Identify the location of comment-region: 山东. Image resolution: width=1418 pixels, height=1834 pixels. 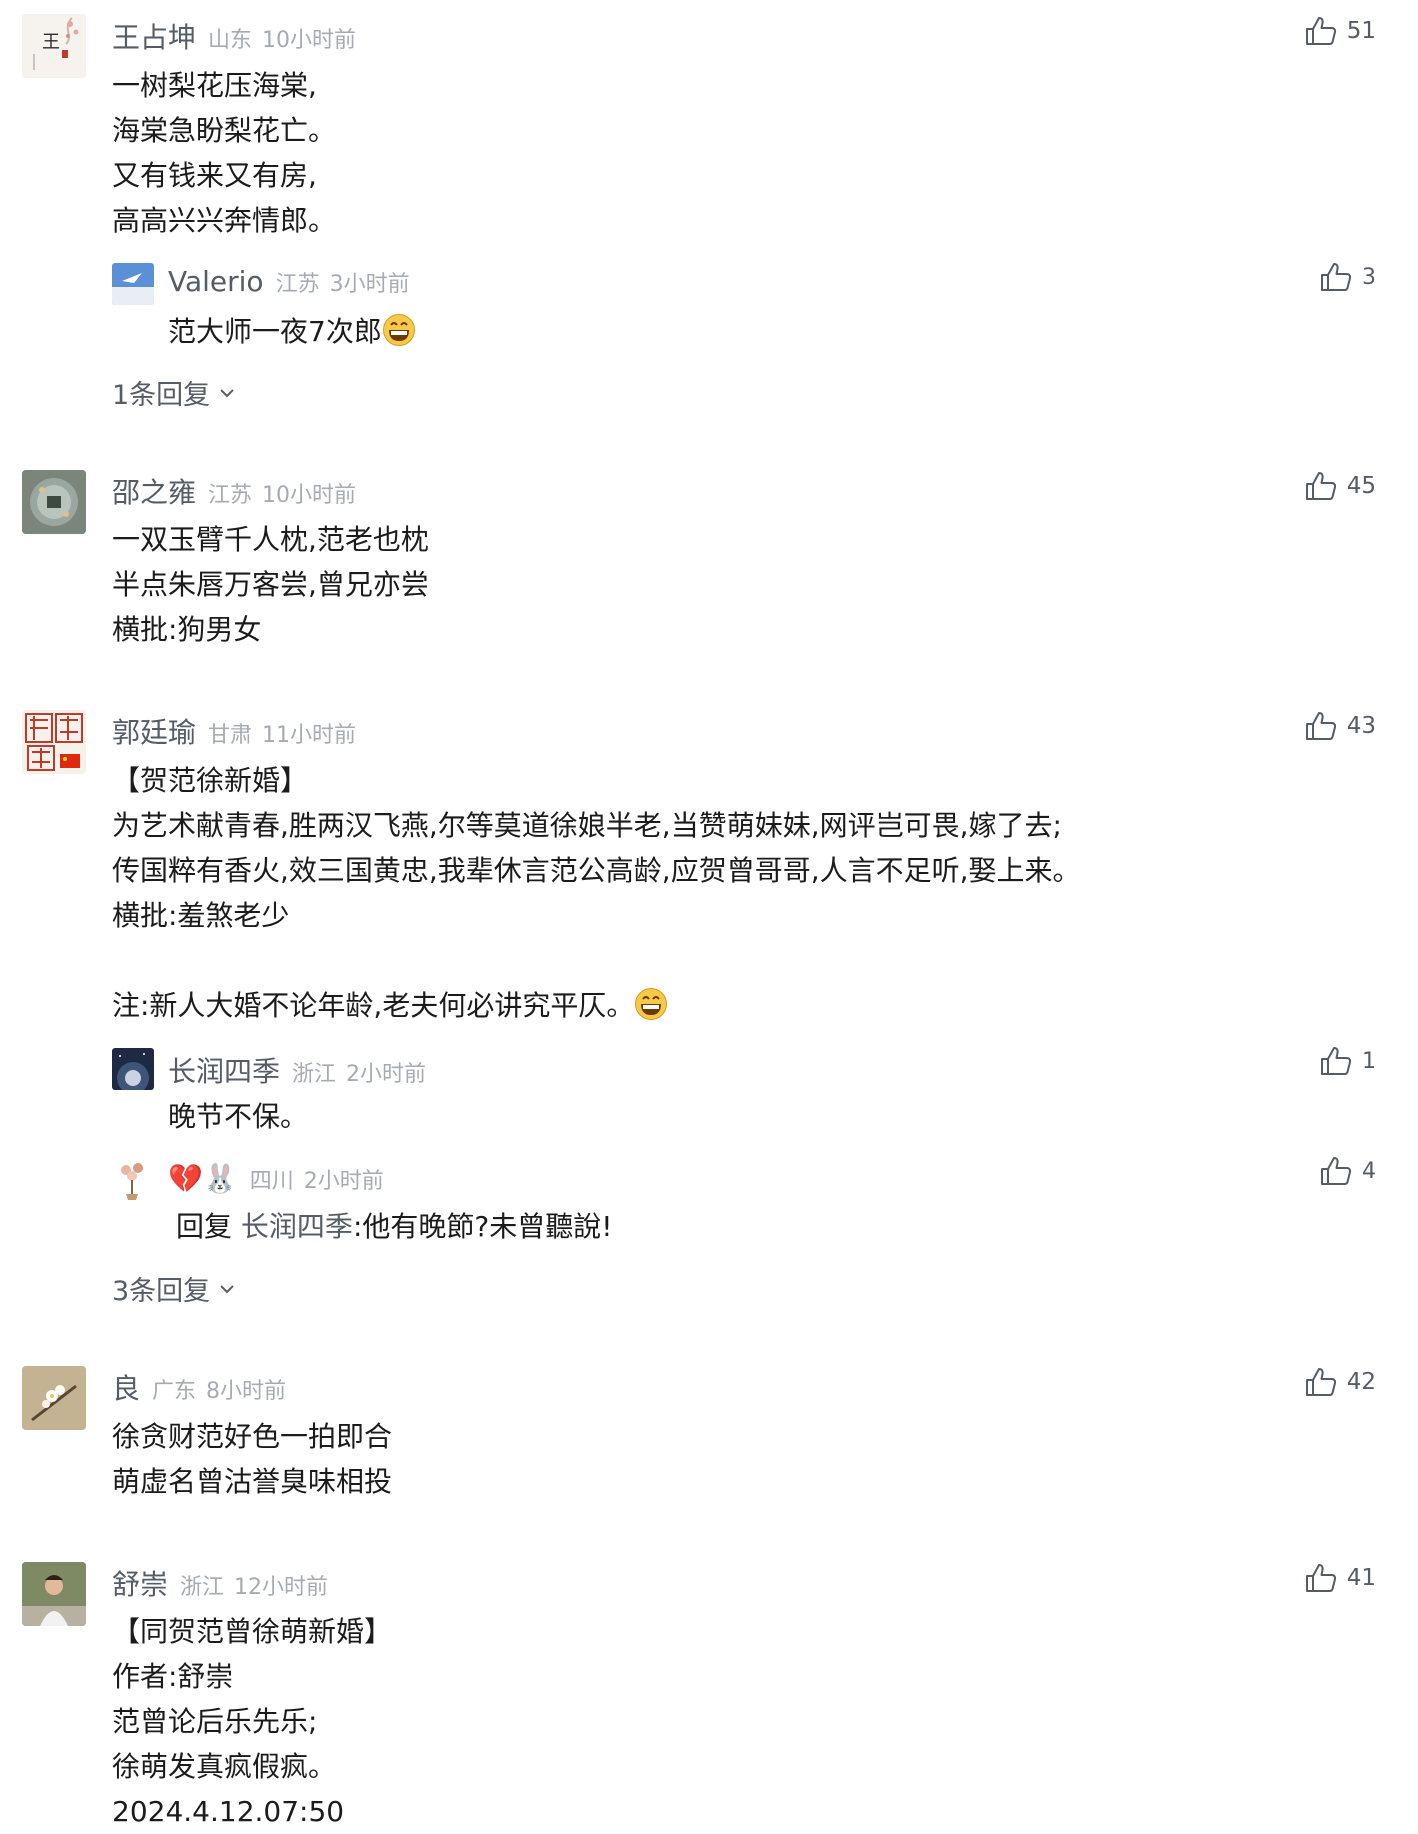
(230, 40).